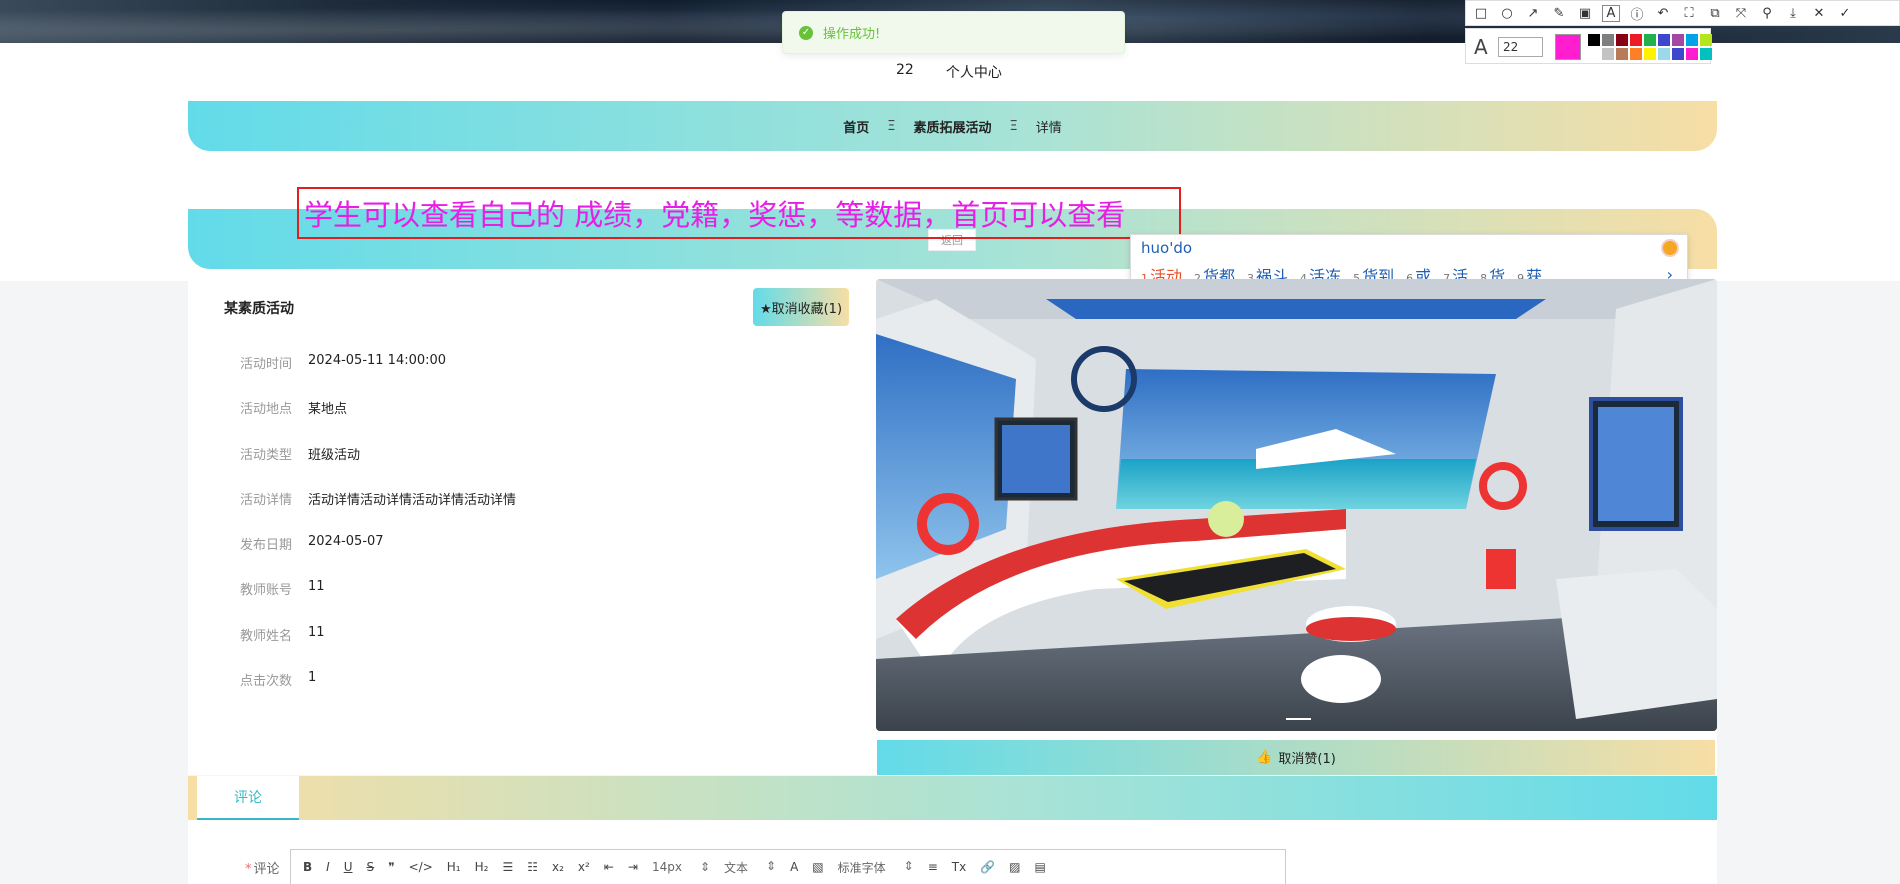  I want to click on ordered-list-icon: ☰, so click(507, 867).